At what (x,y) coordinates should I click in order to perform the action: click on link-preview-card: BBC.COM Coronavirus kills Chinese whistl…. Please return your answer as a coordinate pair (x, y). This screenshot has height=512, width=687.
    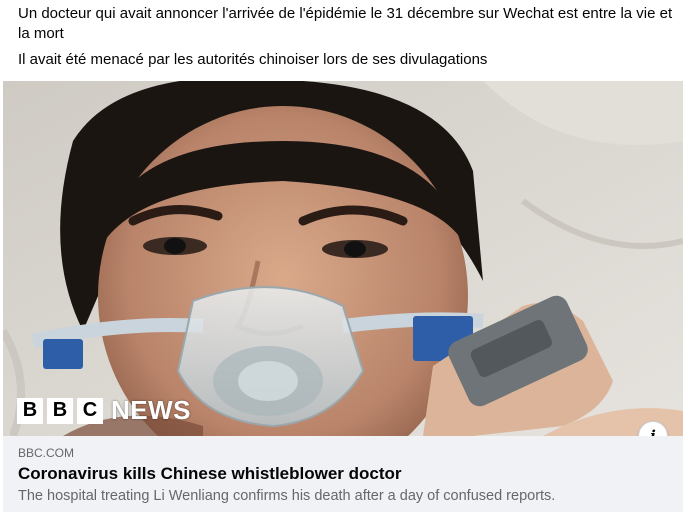
    Looking at the image, I should click on (343, 474).